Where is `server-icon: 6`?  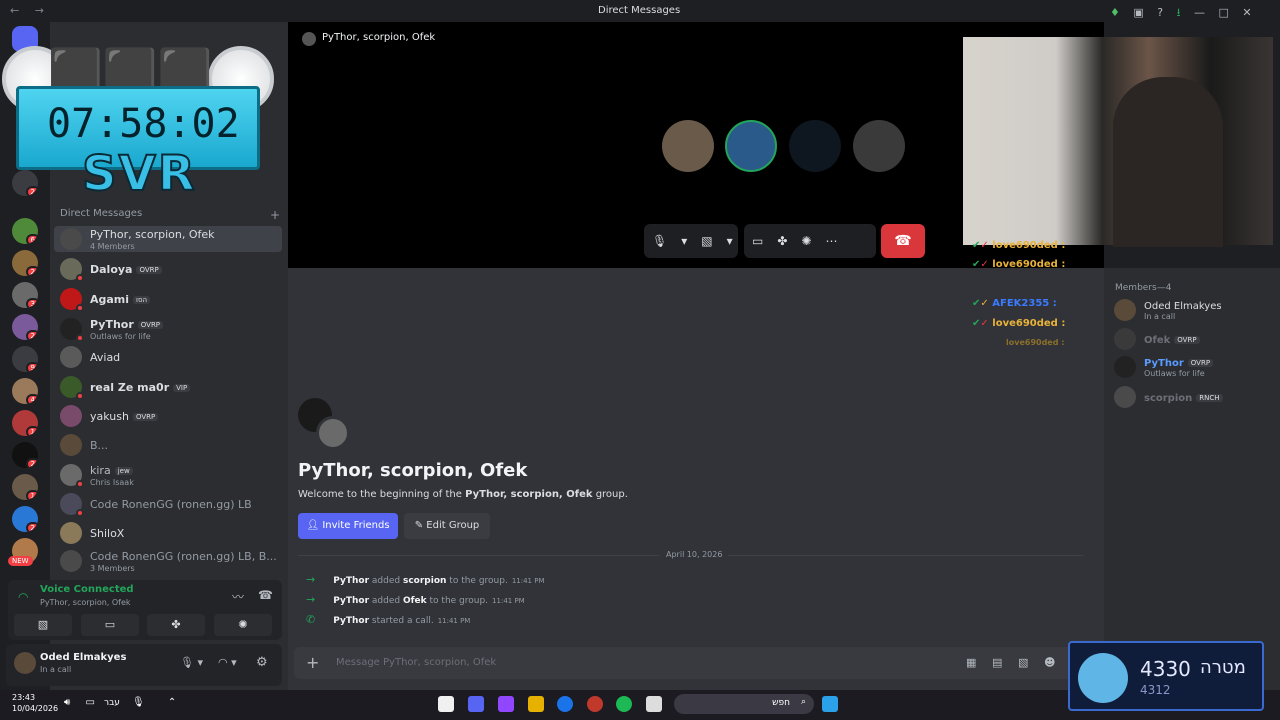 server-icon: 6 is located at coordinates (25, 231).